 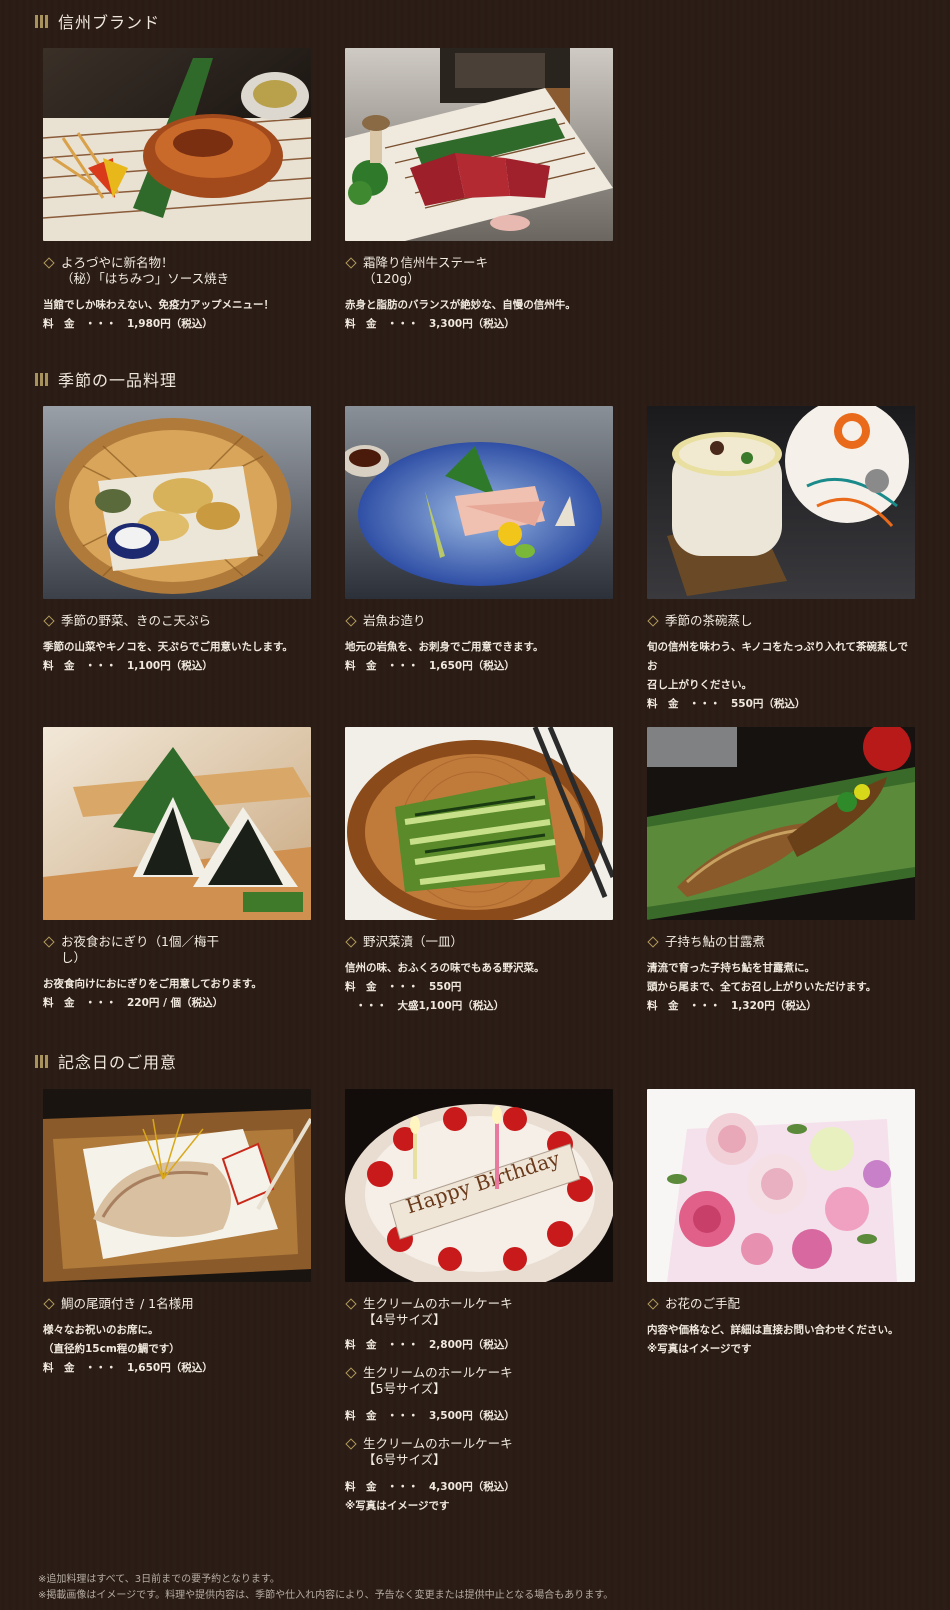 I want to click on footer-note-reservation: ※追加料理はすべて、3日前までの要予約となります。, so click(x=159, y=1579).